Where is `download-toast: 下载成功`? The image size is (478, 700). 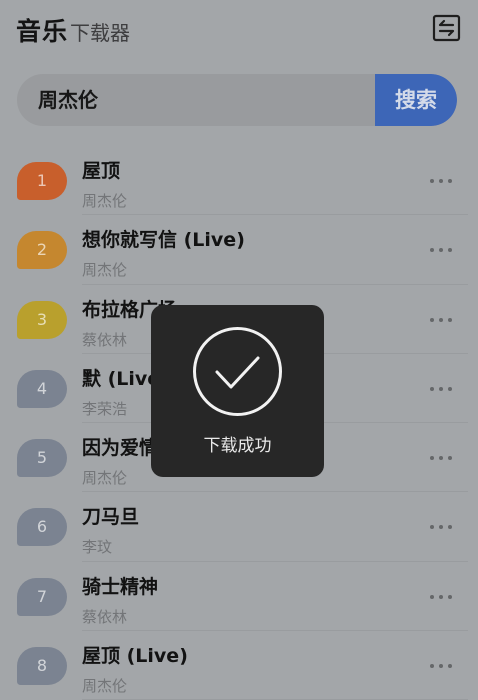
download-toast: 下载成功 is located at coordinates (237, 391).